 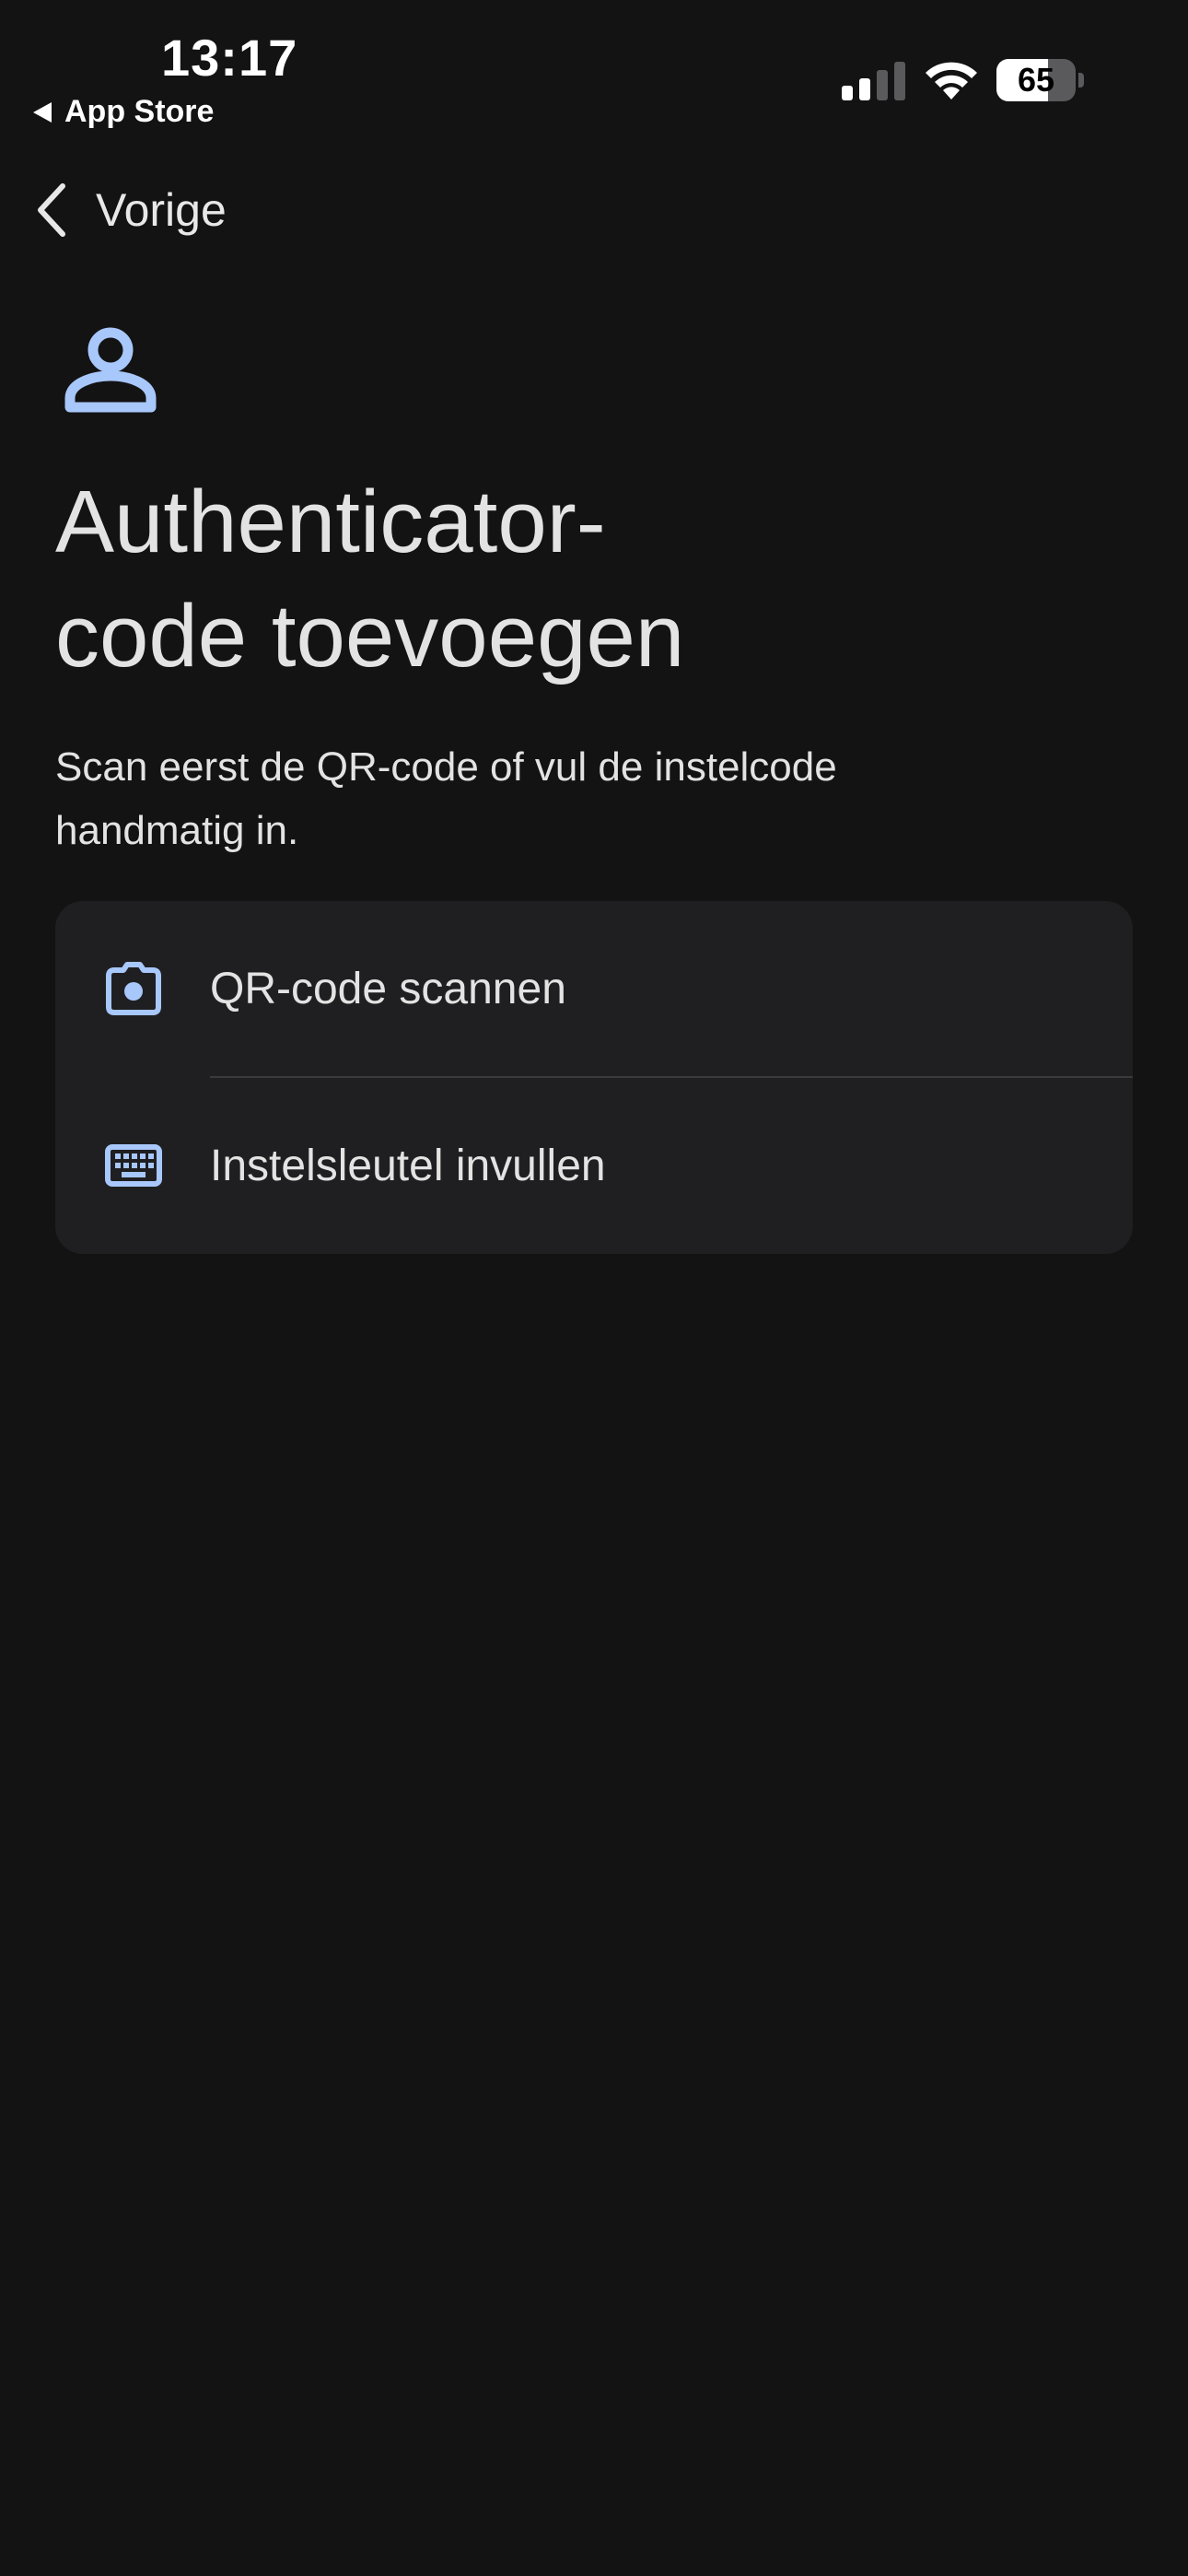 I want to click on back-triangle-icon, so click(x=42, y=112).